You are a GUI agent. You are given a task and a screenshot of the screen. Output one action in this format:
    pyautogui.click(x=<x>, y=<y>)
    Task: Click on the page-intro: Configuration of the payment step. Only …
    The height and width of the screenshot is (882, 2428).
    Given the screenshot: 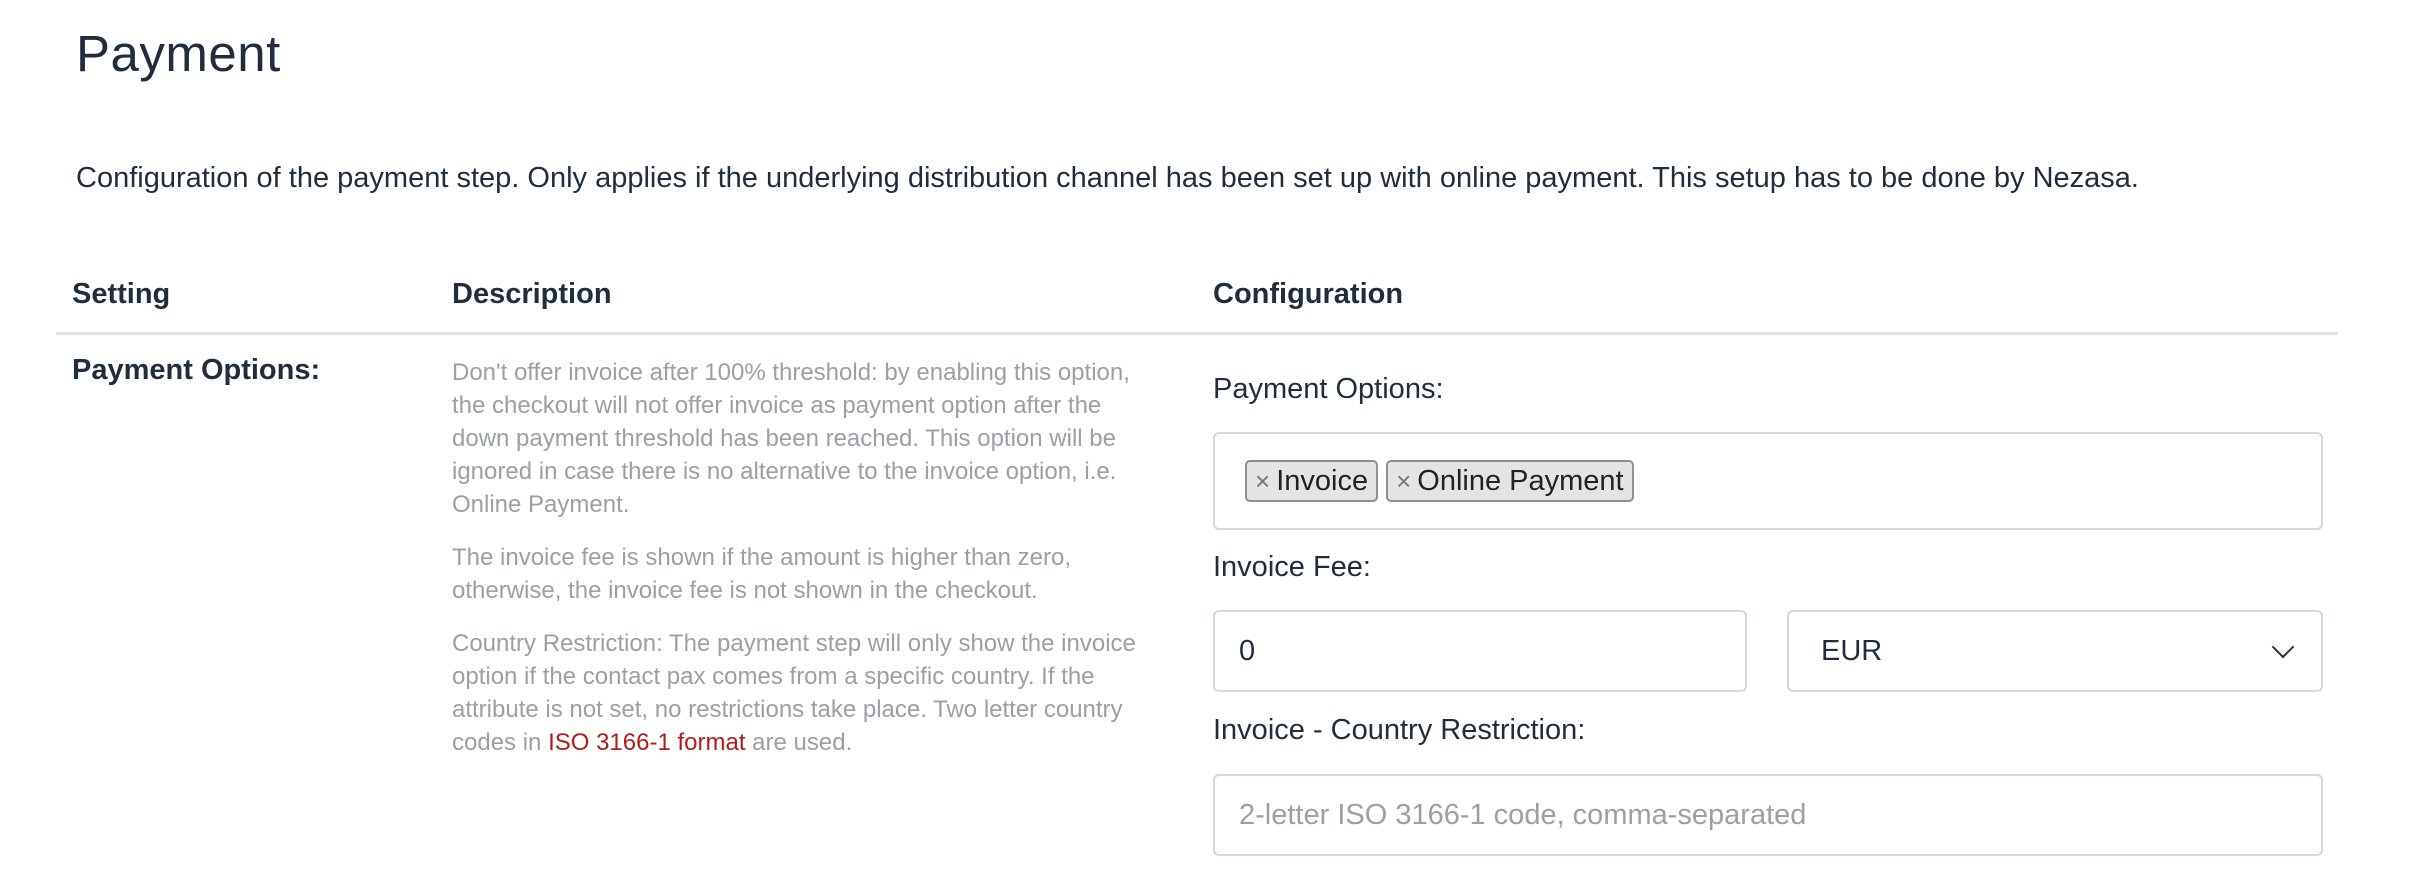 What is the action you would take?
    pyautogui.click(x=1107, y=178)
    